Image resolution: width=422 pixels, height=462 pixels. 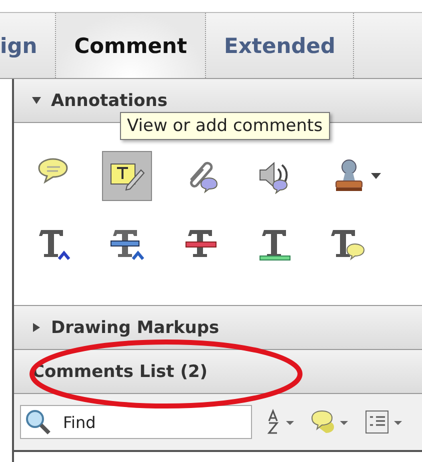 I want to click on sort-icon, so click(x=281, y=422).